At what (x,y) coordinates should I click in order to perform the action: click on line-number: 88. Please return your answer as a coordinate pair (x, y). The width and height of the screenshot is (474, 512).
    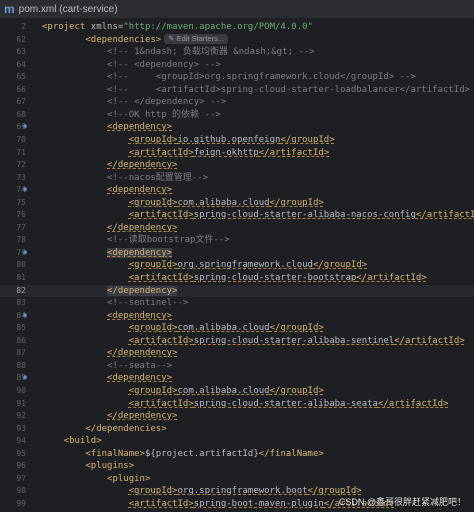
    Looking at the image, I should click on (21, 365).